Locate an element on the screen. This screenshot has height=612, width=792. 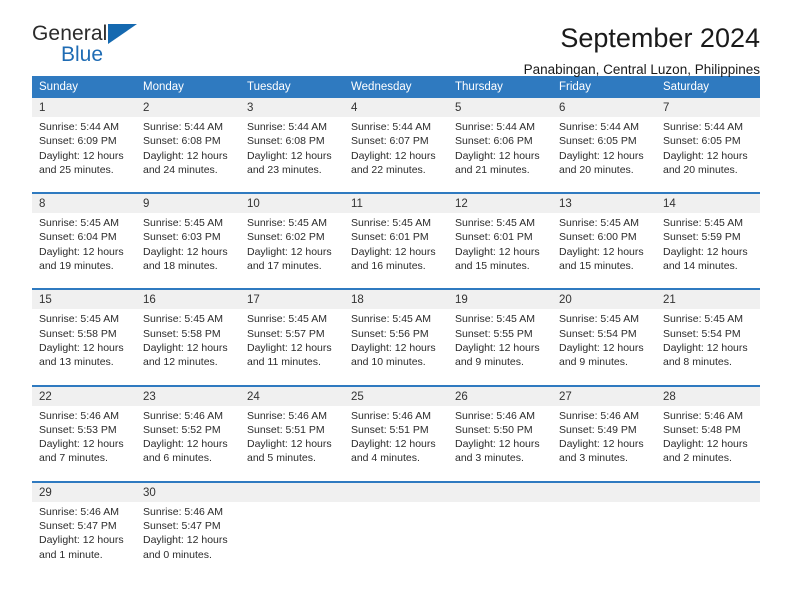
day-number: 1 is located at coordinates (84, 107).